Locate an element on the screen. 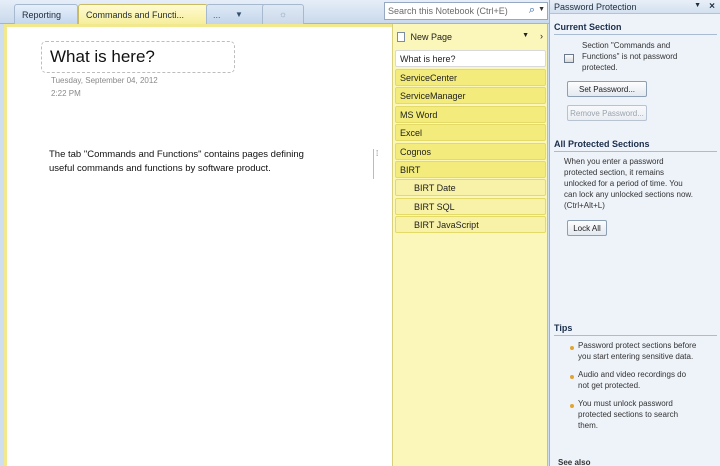 The width and height of the screenshot is (720, 466). outline-handle-icon: ⁞ is located at coordinates (375, 164).